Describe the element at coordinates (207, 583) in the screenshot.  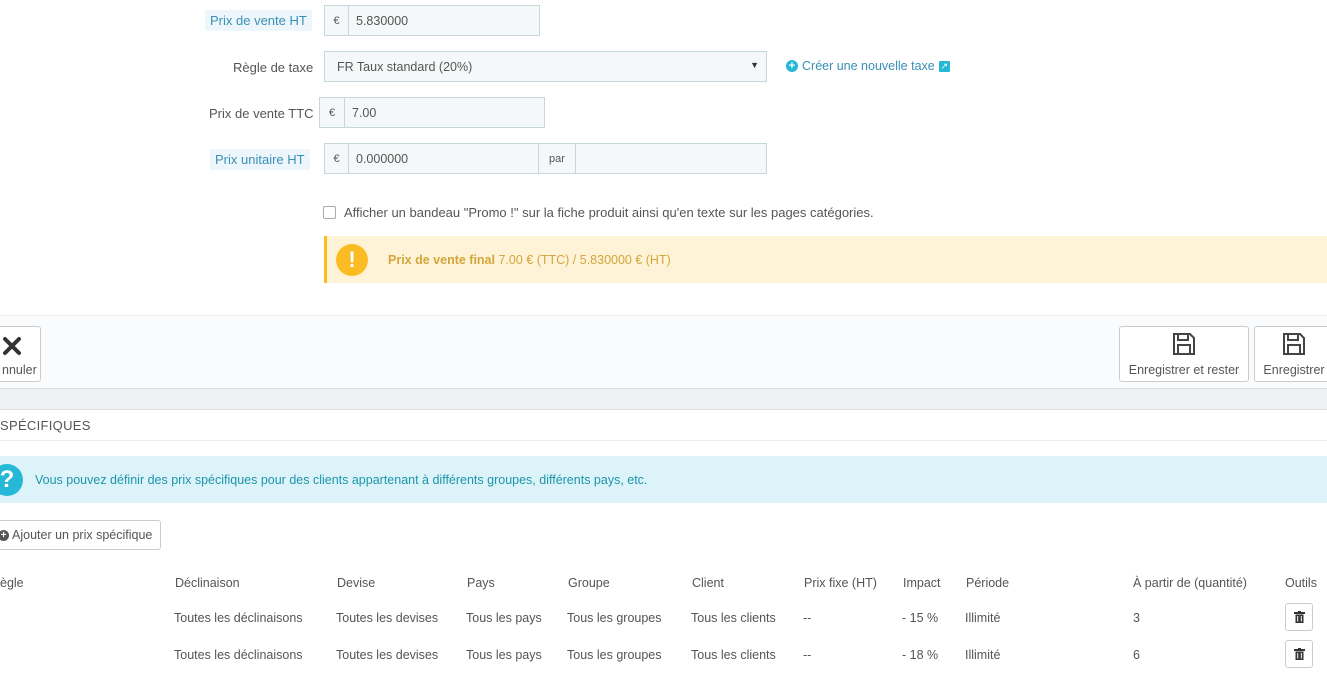
I see `column-header: Déclinaison` at that location.